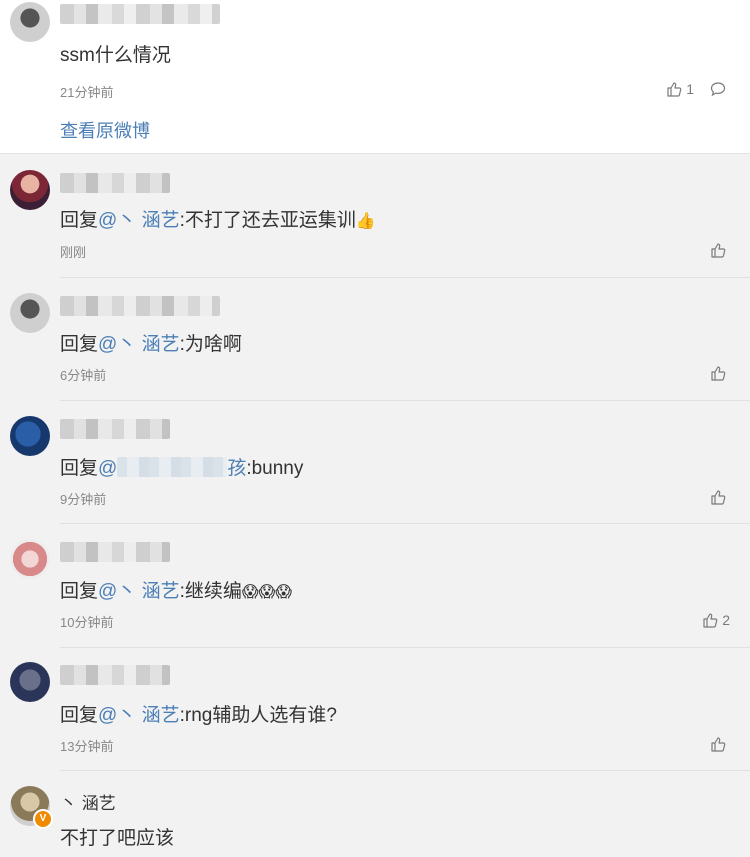  Describe the element at coordinates (218, 220) in the screenshot. I see `reply-text: 回复@丶 涵艺:不打了还去亚运集训👍` at that location.